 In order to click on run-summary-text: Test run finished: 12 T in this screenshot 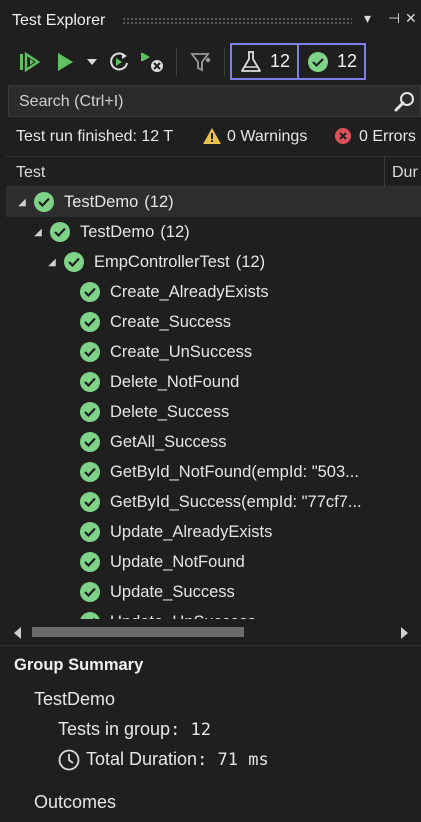, I will do `click(95, 136)`.